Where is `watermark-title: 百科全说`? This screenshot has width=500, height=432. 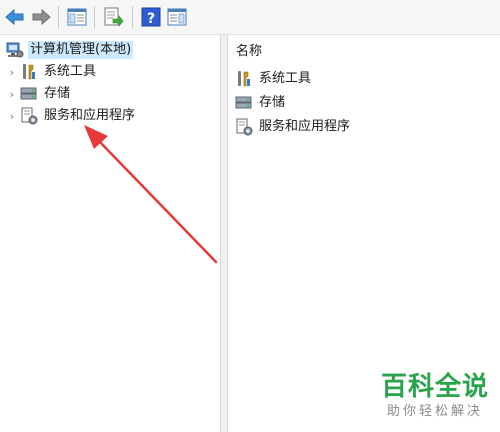 watermark-title: 百科全说 is located at coordinates (434, 387).